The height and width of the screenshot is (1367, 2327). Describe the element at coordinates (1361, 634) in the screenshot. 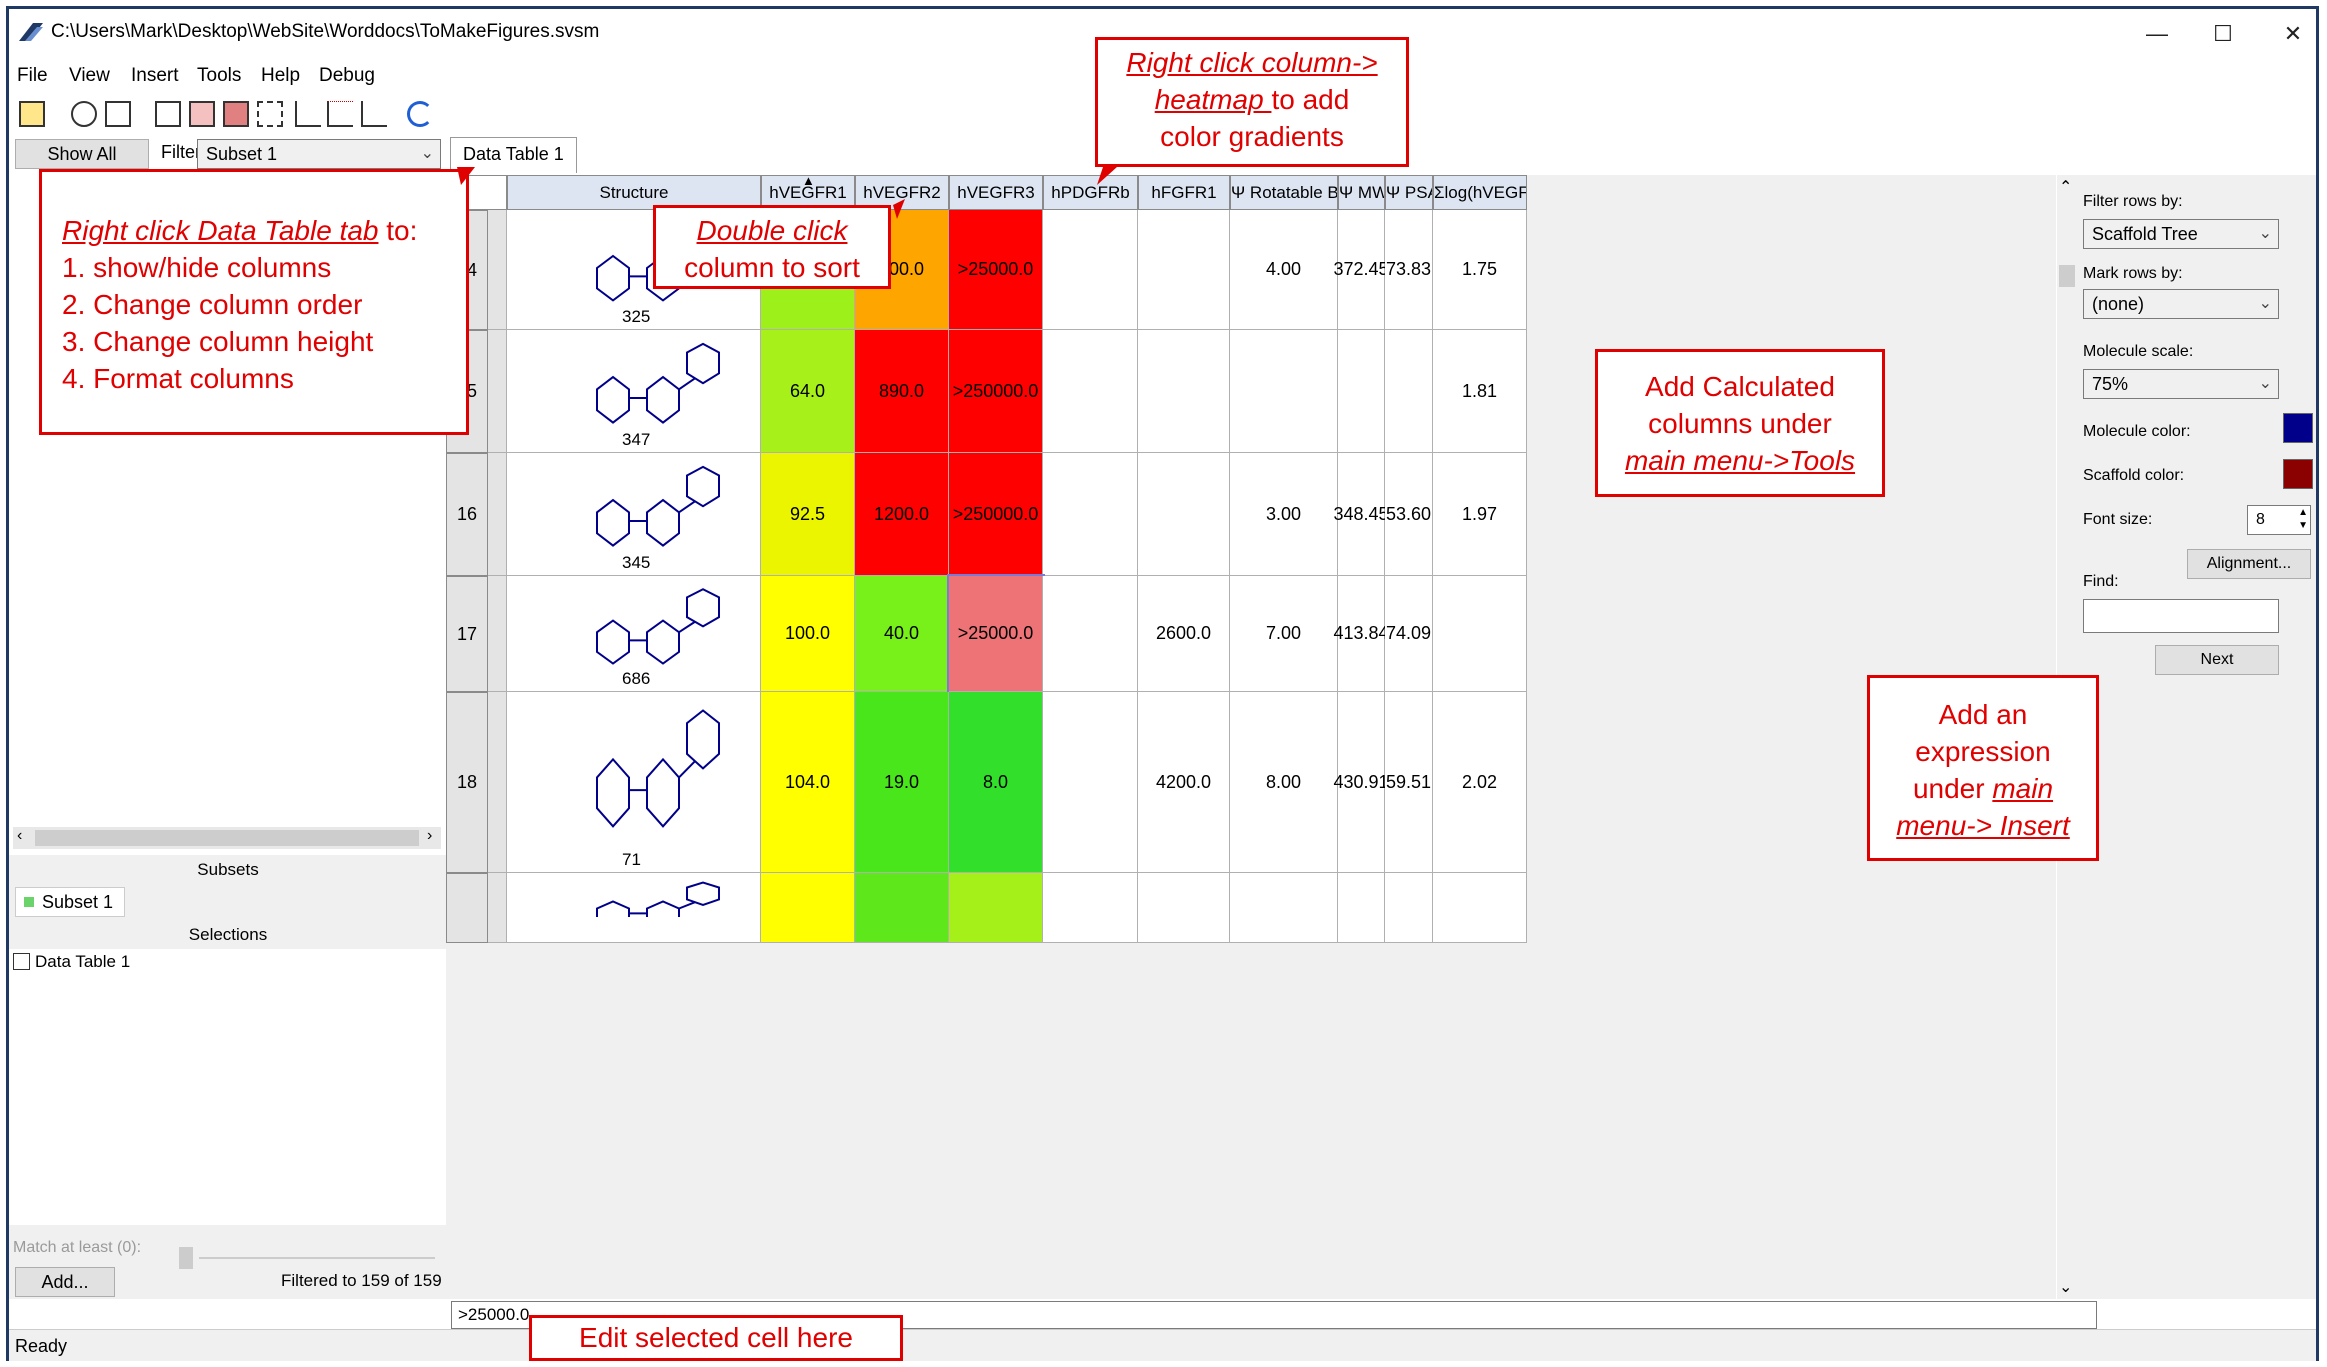

I see `cell-mw: 413.84` at that location.